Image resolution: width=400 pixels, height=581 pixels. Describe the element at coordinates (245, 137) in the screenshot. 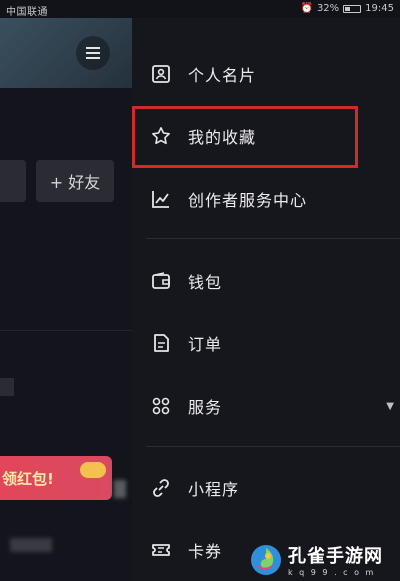

I see `highlight-box` at that location.